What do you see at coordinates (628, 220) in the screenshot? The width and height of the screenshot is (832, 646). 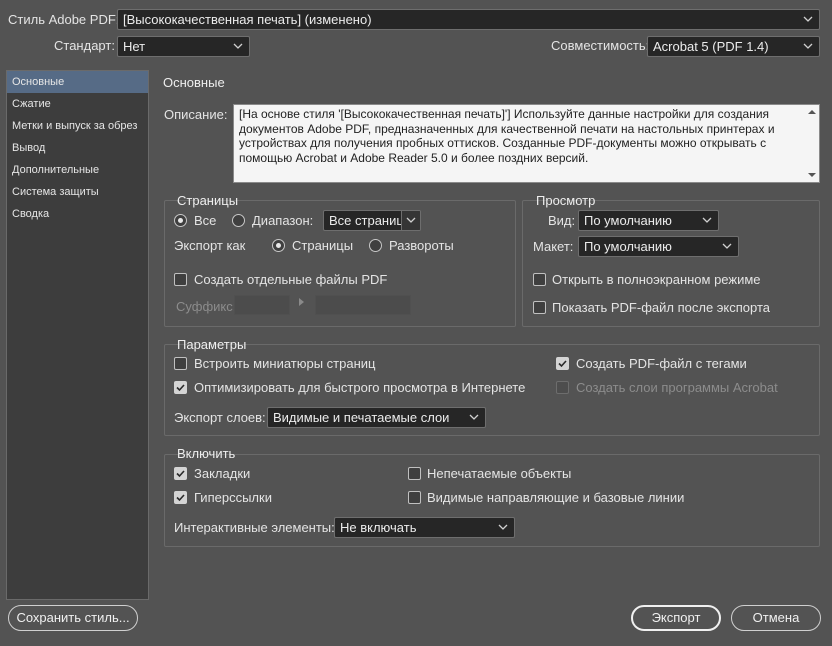 I see `view-value: По умолчанию` at bounding box center [628, 220].